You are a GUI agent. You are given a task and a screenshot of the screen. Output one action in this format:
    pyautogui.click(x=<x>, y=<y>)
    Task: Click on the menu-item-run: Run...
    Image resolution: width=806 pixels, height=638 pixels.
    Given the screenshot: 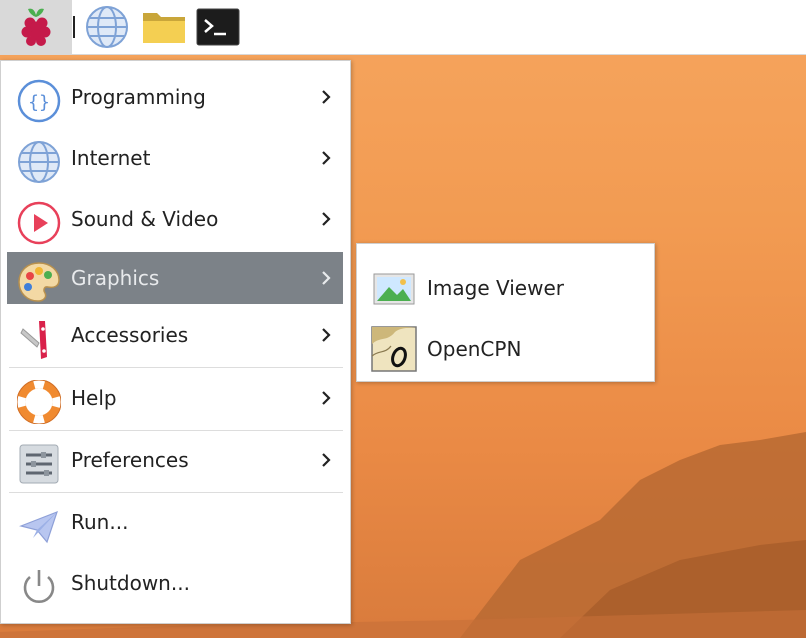 What is the action you would take?
    pyautogui.click(x=175, y=522)
    